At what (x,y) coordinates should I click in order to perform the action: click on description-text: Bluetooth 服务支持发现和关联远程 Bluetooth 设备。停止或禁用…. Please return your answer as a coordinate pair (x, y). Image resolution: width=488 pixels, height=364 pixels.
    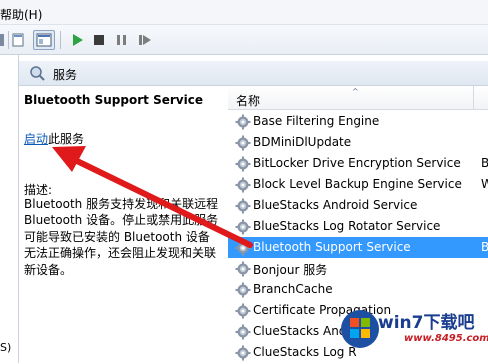
    Looking at the image, I should click on (121, 237).